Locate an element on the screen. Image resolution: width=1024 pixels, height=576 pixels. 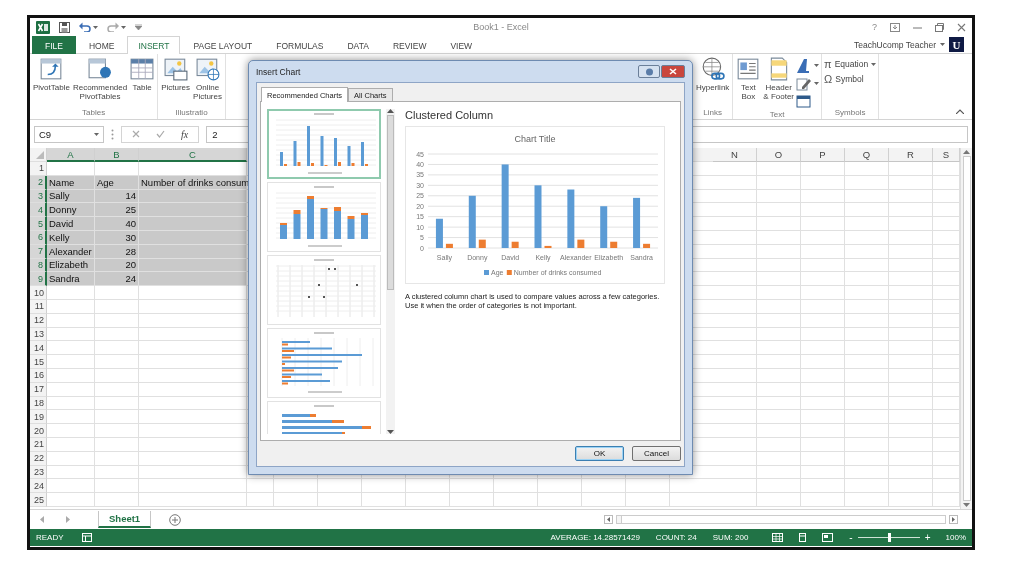
ribbon-command: Text Box is located at coordinates (748, 79).